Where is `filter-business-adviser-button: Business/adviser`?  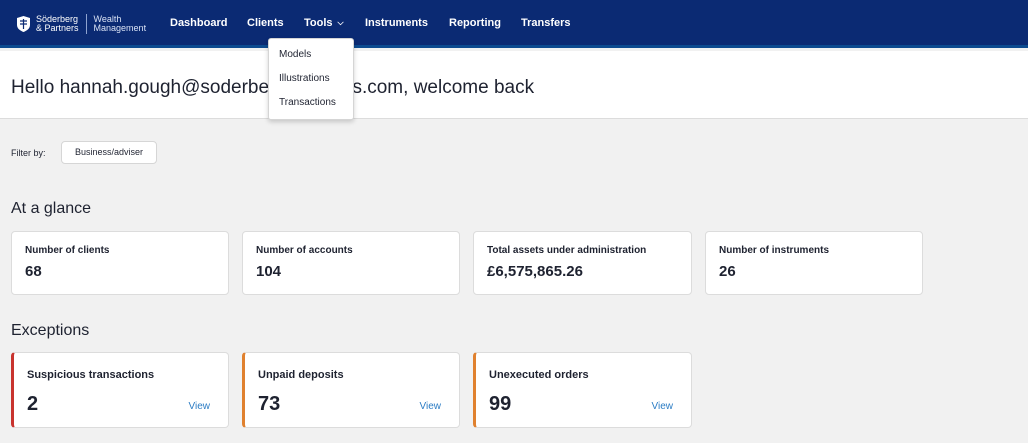 filter-business-adviser-button: Business/adviser is located at coordinates (109, 152).